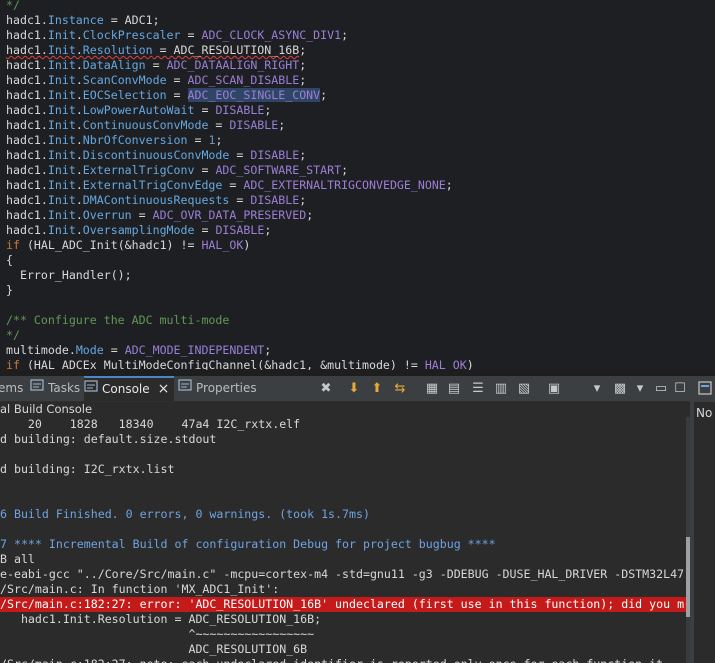  What do you see at coordinates (55, 388) in the screenshot?
I see `tab-tasks: Tasks` at bounding box center [55, 388].